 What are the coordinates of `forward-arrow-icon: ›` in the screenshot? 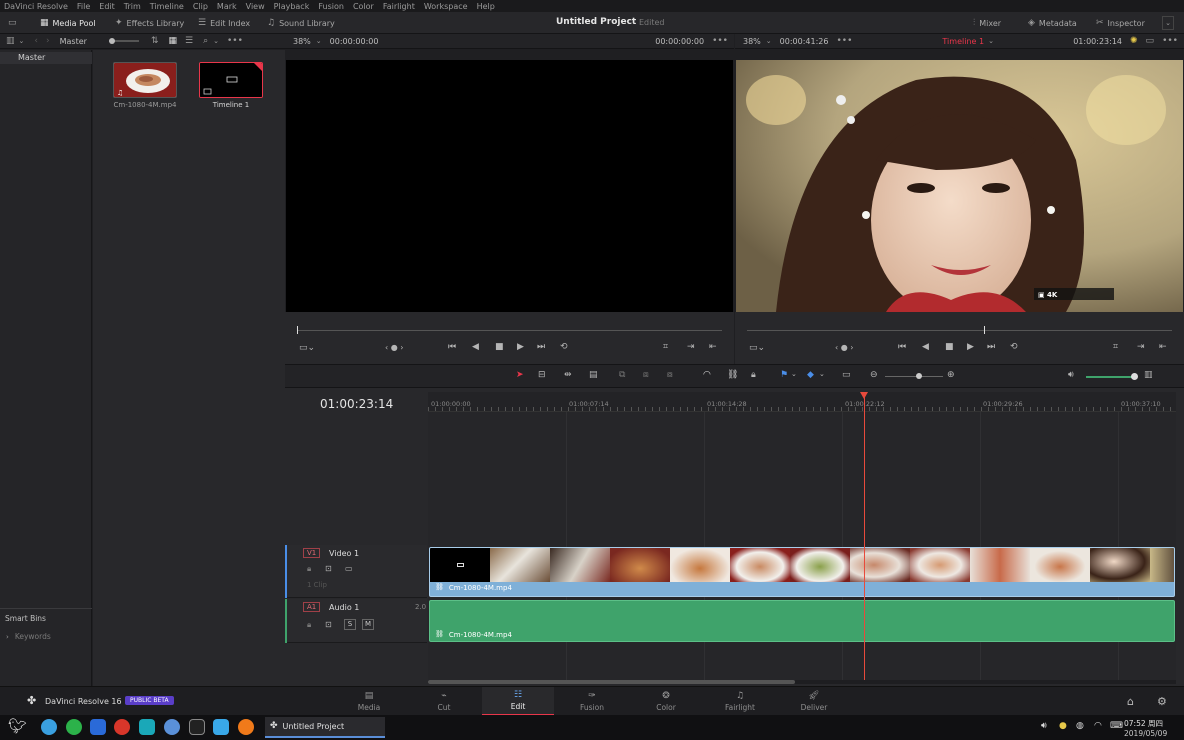 It's located at (48, 41).